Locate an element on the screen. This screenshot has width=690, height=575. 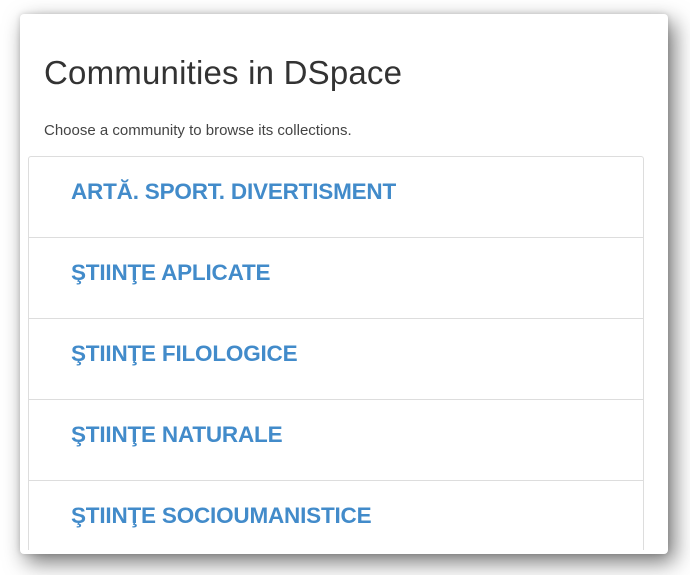
community-link-stiinte-filologice: ŞTIINŢE FILOLOGICE is located at coordinates (336, 359).